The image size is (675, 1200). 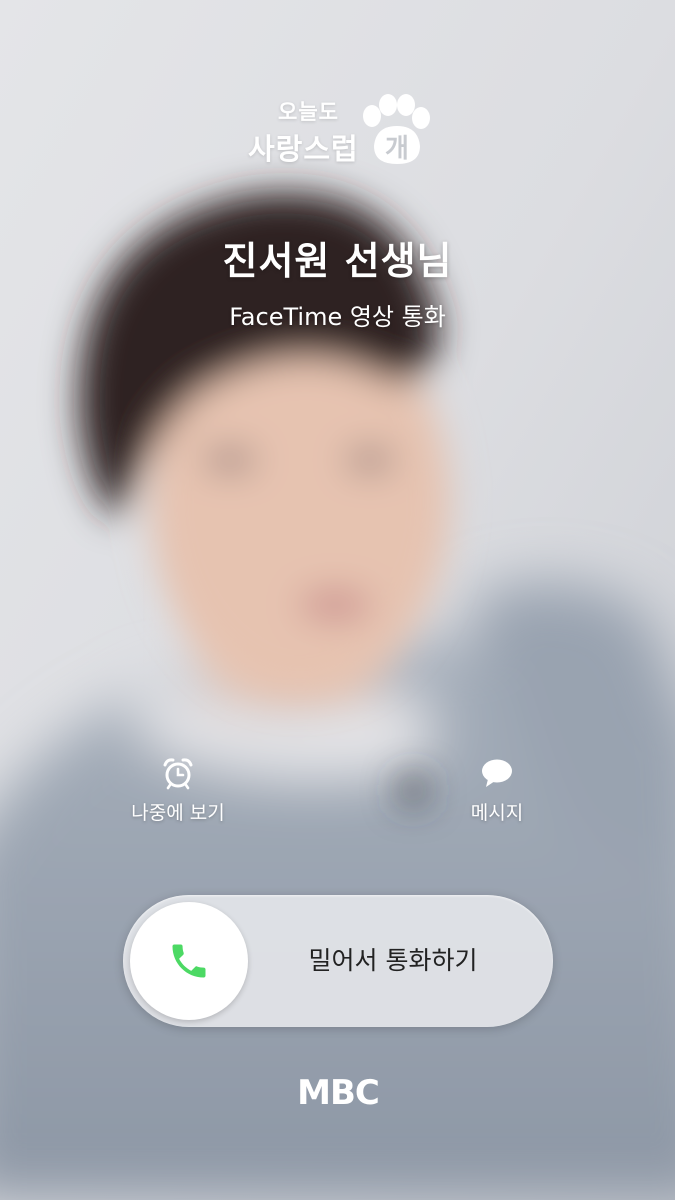 I want to click on phone-icon, so click(x=189, y=961).